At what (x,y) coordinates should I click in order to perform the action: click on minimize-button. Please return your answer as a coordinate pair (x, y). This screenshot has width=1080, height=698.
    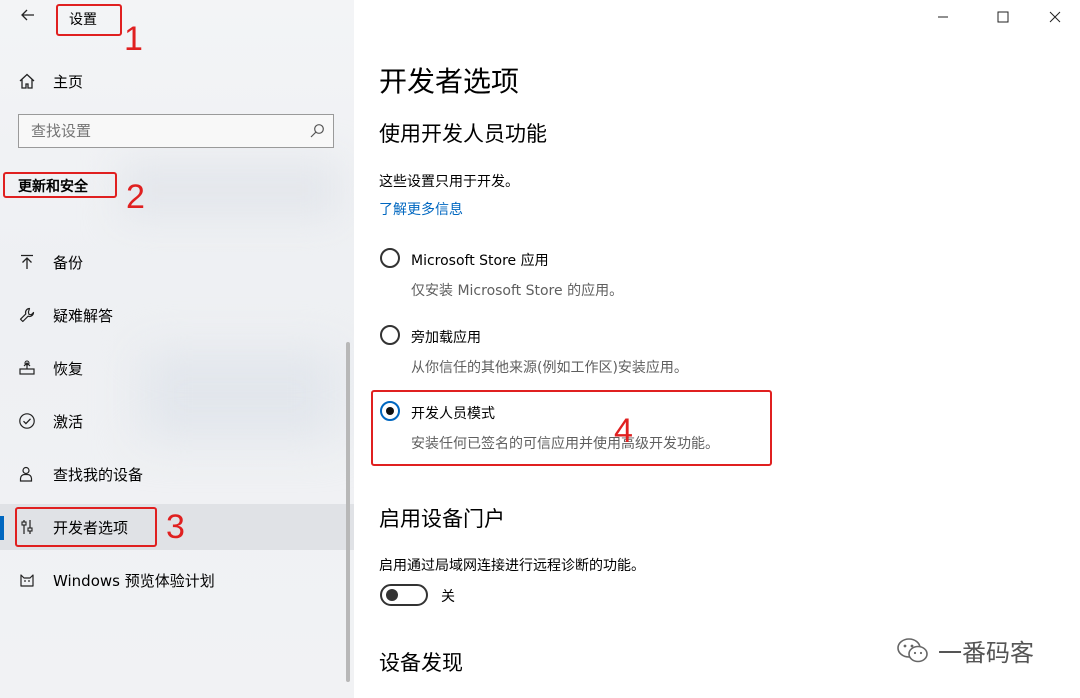
    Looking at the image, I should click on (943, 17).